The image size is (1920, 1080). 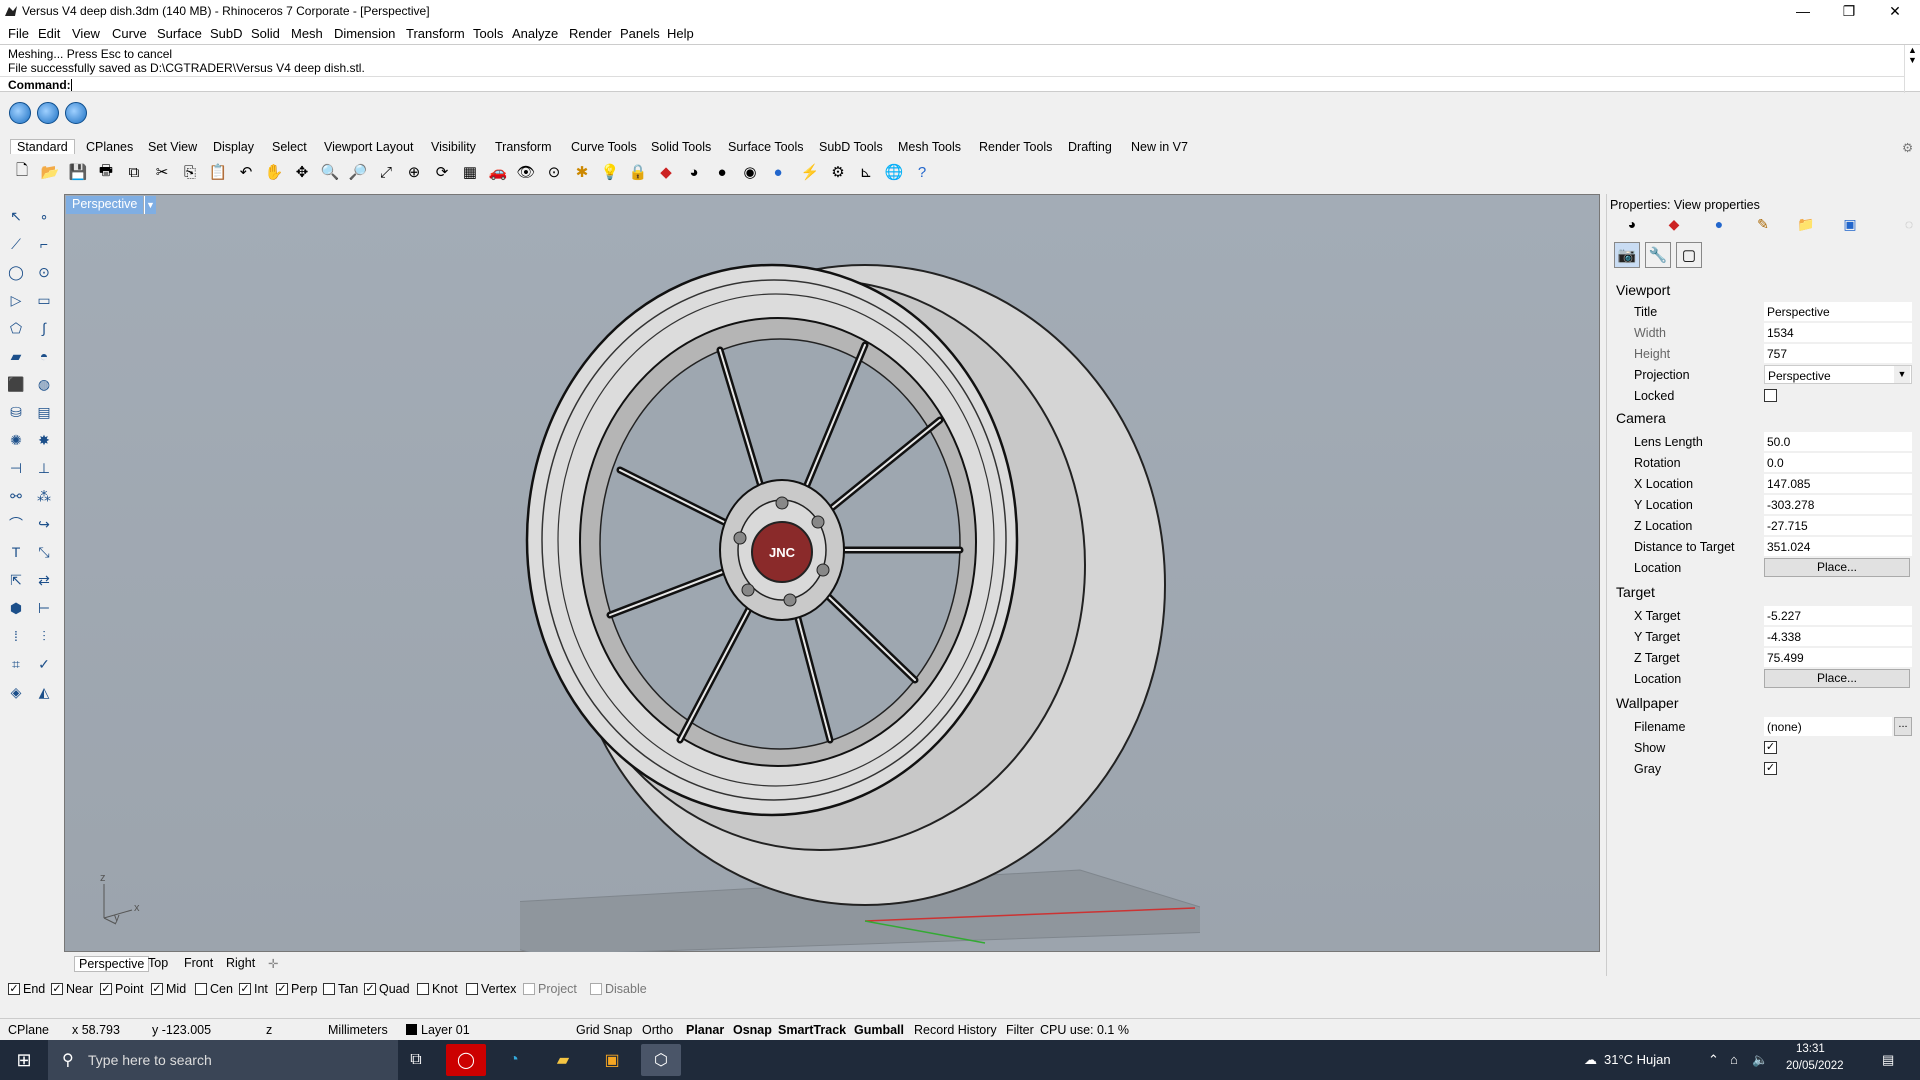 What do you see at coordinates (1838, 462) in the screenshot?
I see `field-rotation: 0.0` at bounding box center [1838, 462].